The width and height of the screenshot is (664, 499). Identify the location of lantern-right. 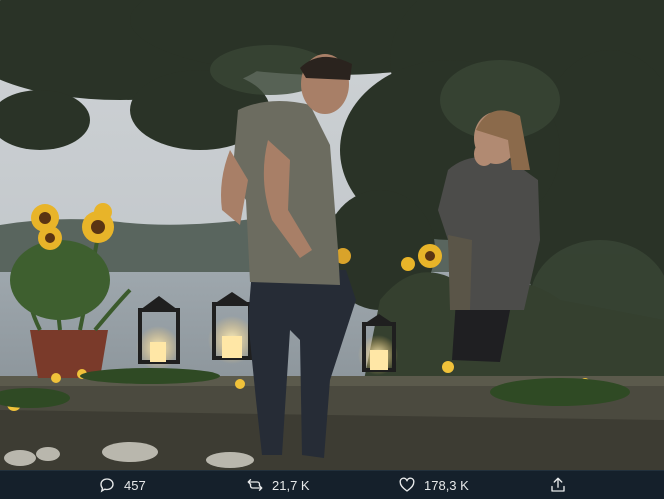
(378, 344).